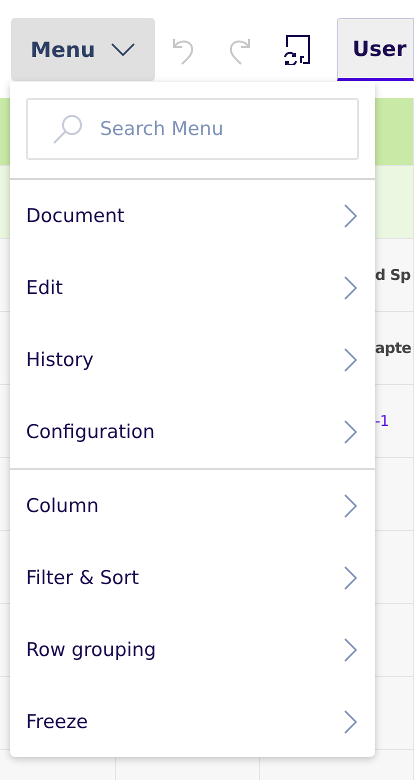 The height and width of the screenshot is (780, 414). I want to click on menu-button: Menu, so click(83, 49).